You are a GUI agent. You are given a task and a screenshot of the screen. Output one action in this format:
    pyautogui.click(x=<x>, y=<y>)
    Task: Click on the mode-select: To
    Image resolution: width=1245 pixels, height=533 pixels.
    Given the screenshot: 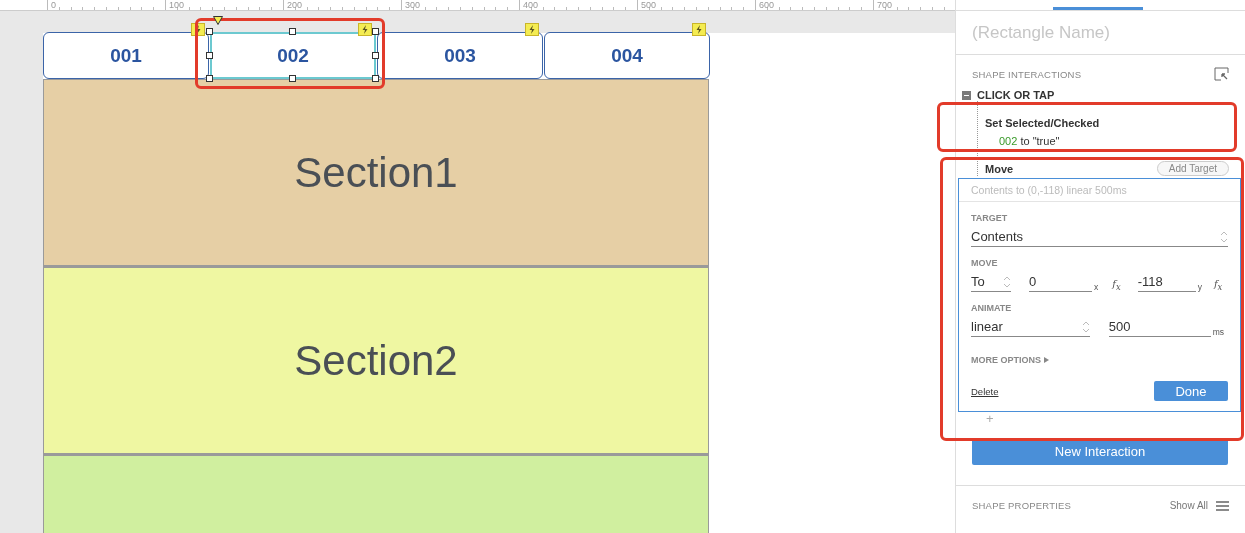 What is the action you would take?
    pyautogui.click(x=991, y=282)
    